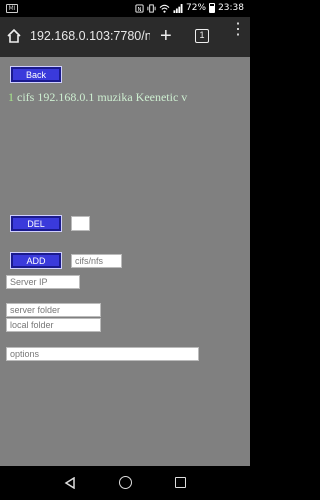 The image size is (320, 500). Describe the element at coordinates (36, 260) in the screenshot. I see `add-button: ADD` at that location.